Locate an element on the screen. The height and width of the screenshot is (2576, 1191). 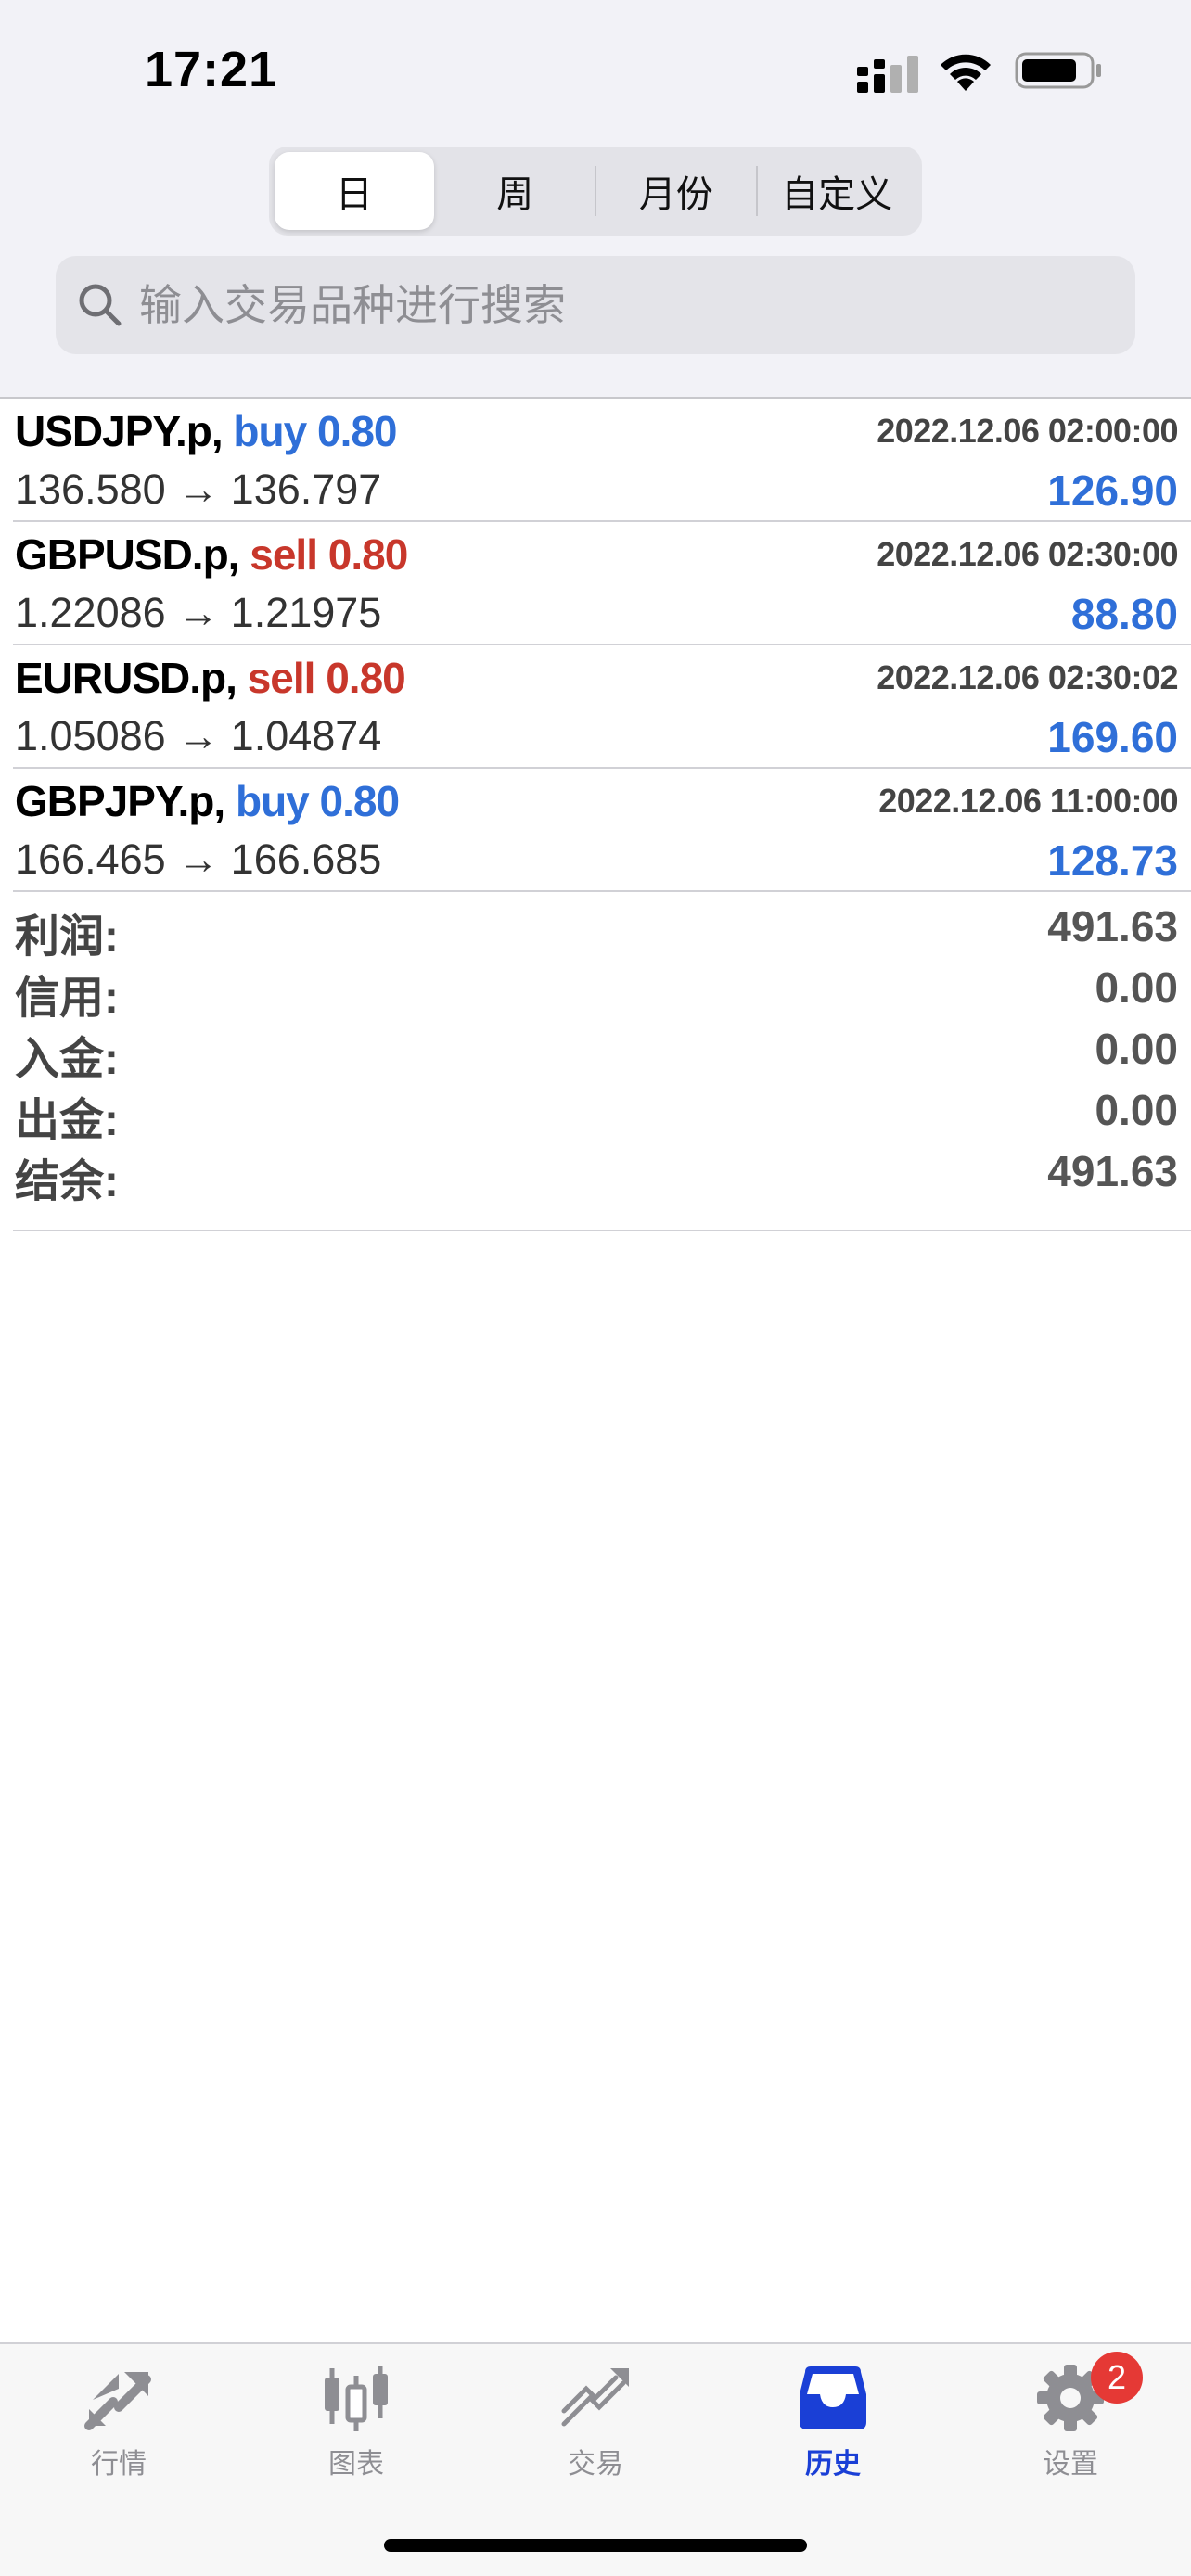
settings-badge: 2 is located at coordinates (1117, 2378).